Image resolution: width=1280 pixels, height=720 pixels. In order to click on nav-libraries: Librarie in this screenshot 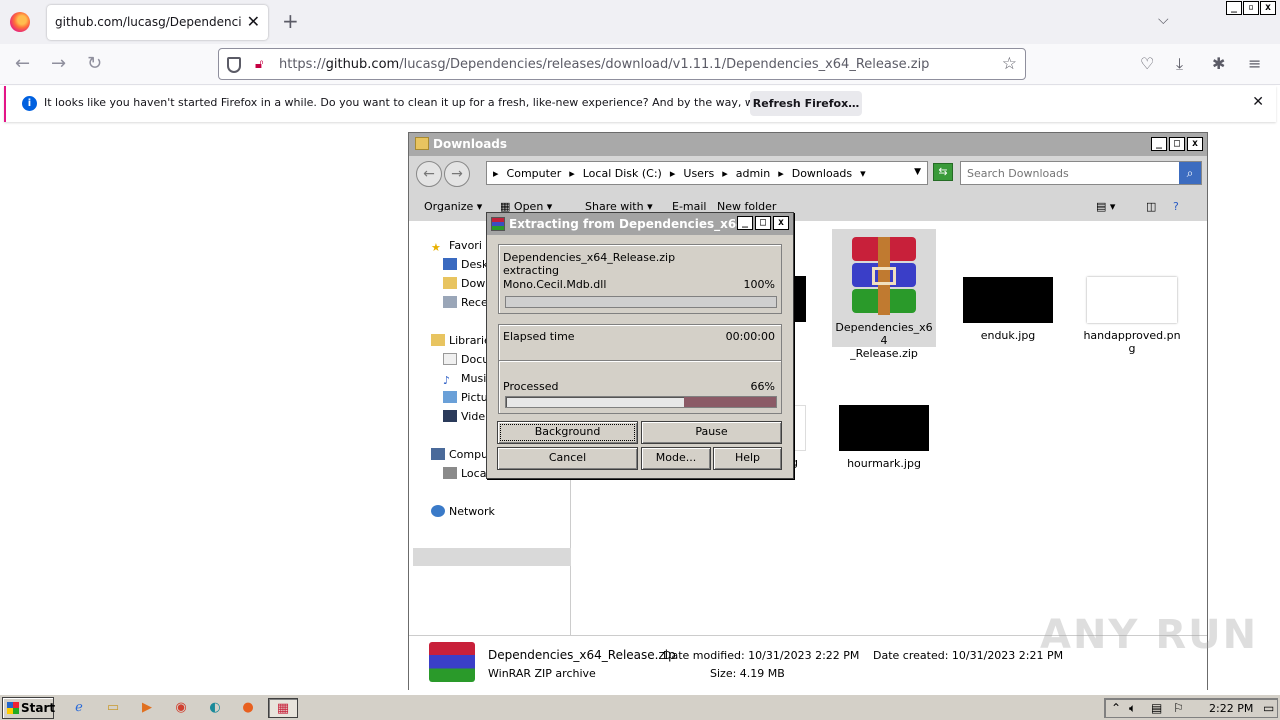, I will do `click(461, 340)`.